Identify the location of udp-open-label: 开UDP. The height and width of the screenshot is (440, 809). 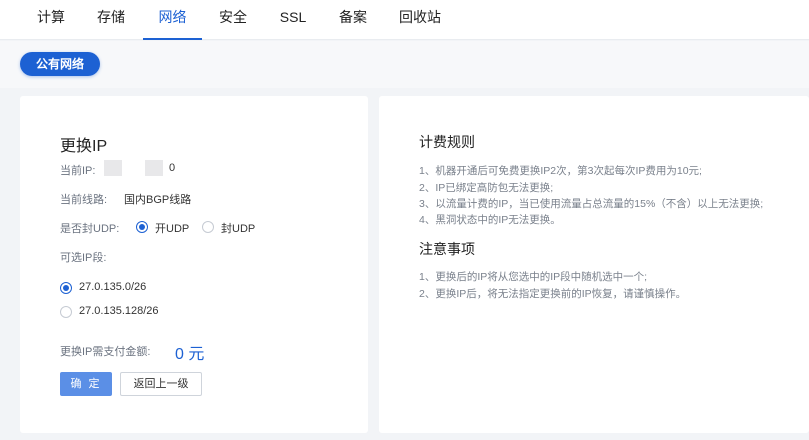
(172, 228).